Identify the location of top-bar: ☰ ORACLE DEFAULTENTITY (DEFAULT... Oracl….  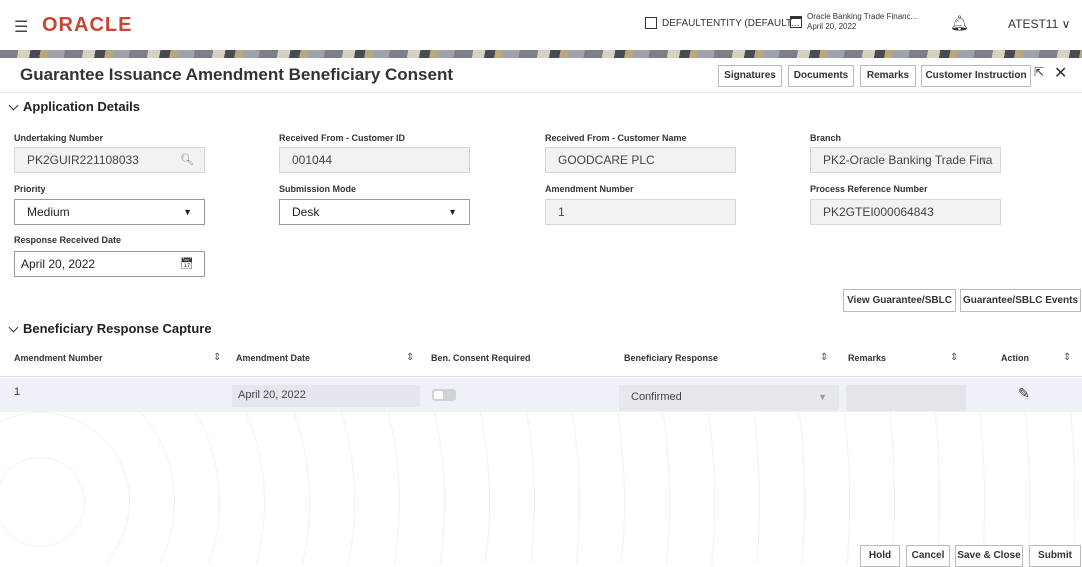
(541, 25).